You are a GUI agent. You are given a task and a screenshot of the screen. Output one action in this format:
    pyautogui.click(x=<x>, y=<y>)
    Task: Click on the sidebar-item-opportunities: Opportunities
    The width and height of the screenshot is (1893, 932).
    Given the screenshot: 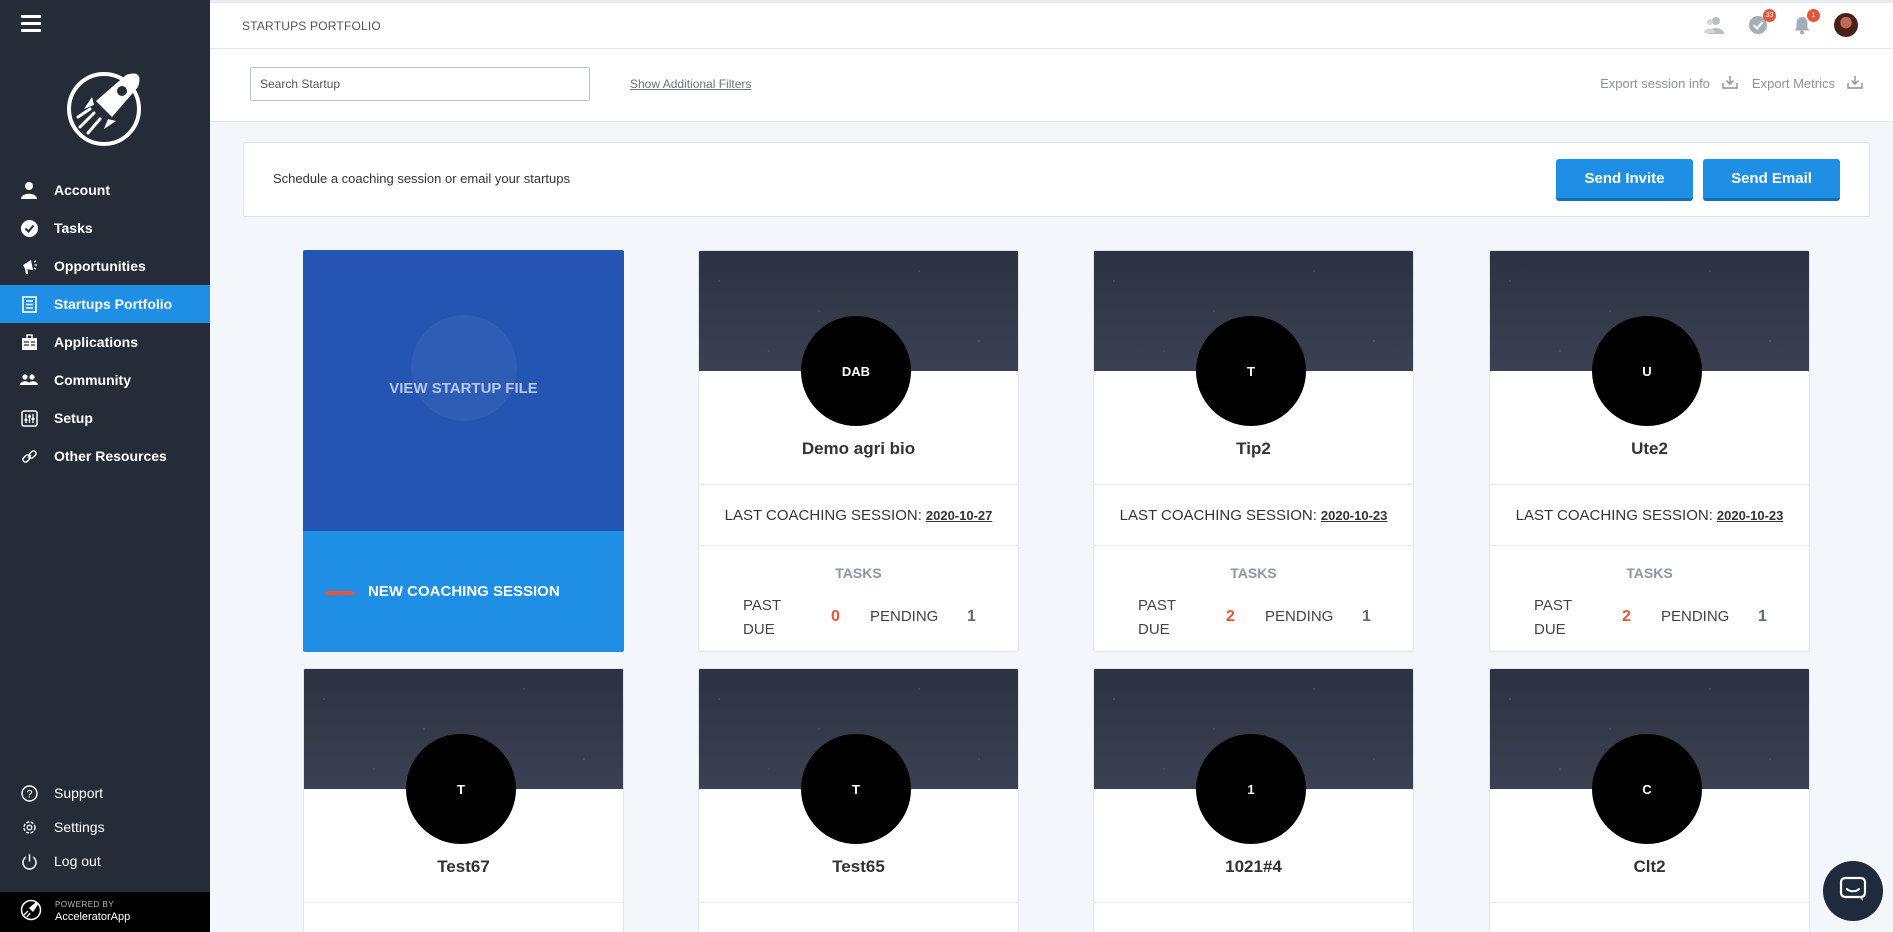 What is the action you would take?
    pyautogui.click(x=105, y=266)
    